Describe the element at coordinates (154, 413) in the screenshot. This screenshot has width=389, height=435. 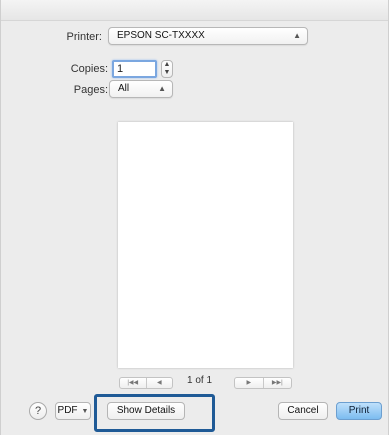
I see `show-details-highlight` at that location.